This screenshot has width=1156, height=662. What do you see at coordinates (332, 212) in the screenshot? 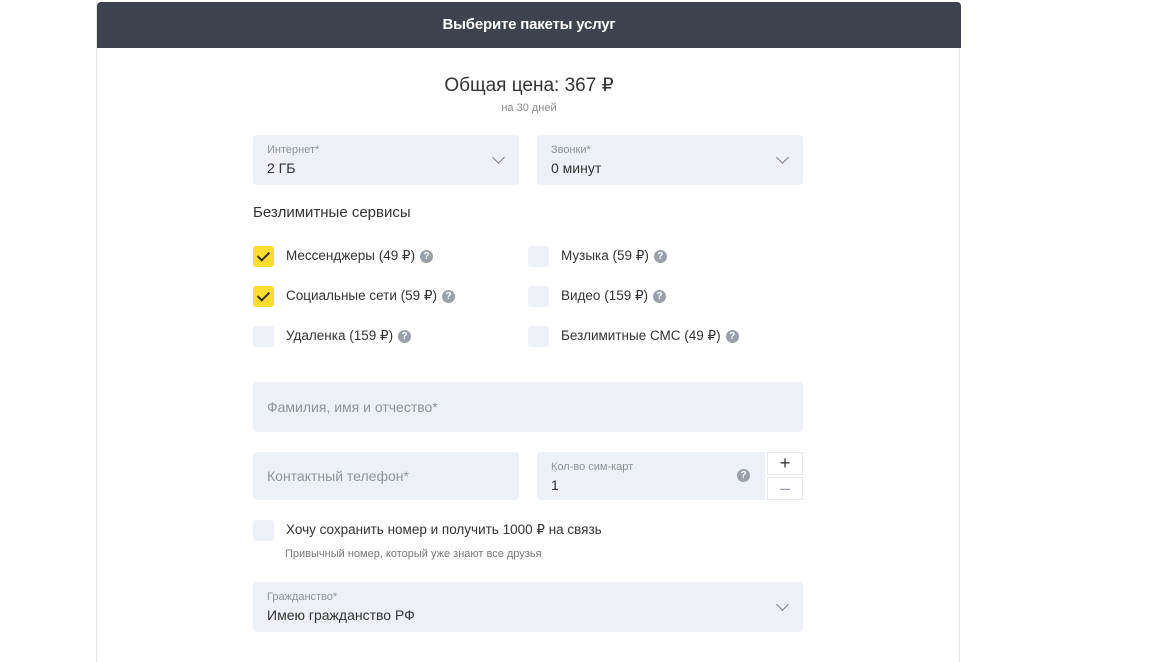
I see `unlimited-services-title: Безлимитные сервисы` at bounding box center [332, 212].